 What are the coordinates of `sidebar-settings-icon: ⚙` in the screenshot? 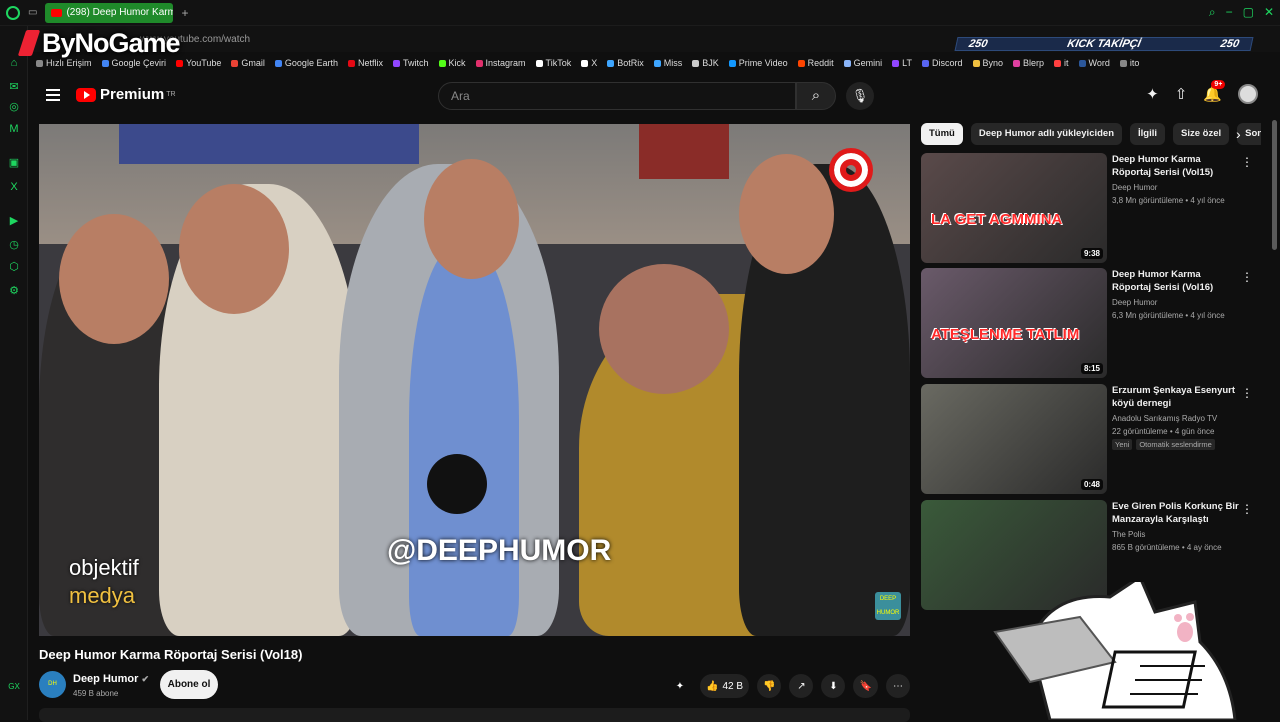 It's located at (14, 291).